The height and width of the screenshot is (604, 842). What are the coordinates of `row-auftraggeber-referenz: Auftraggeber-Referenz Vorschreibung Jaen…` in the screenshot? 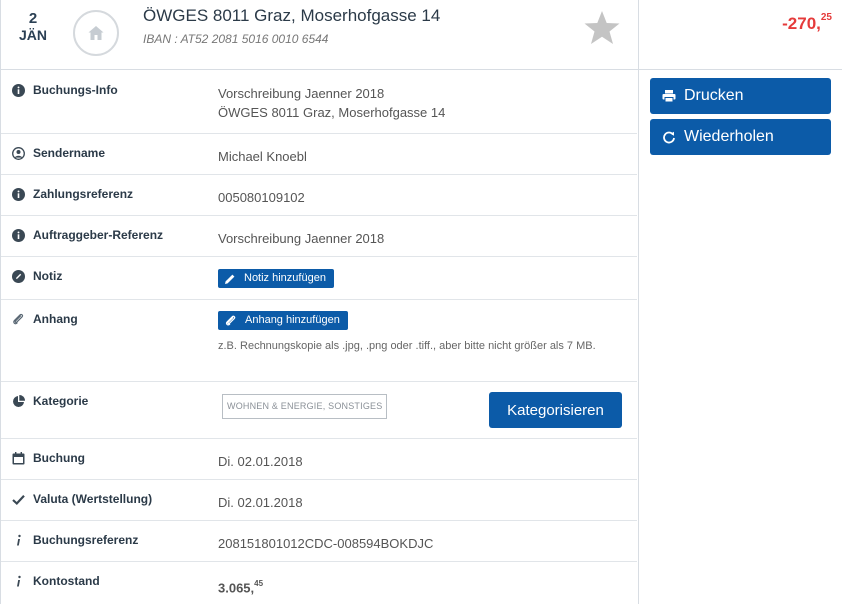 It's located at (319, 236).